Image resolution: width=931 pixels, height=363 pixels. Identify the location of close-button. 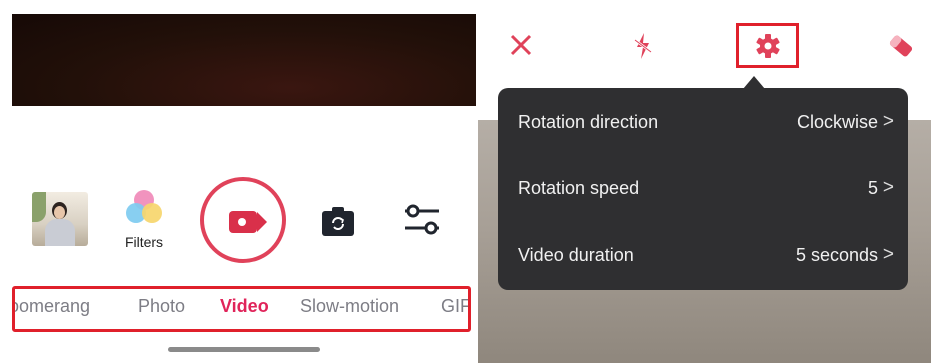
(521, 45).